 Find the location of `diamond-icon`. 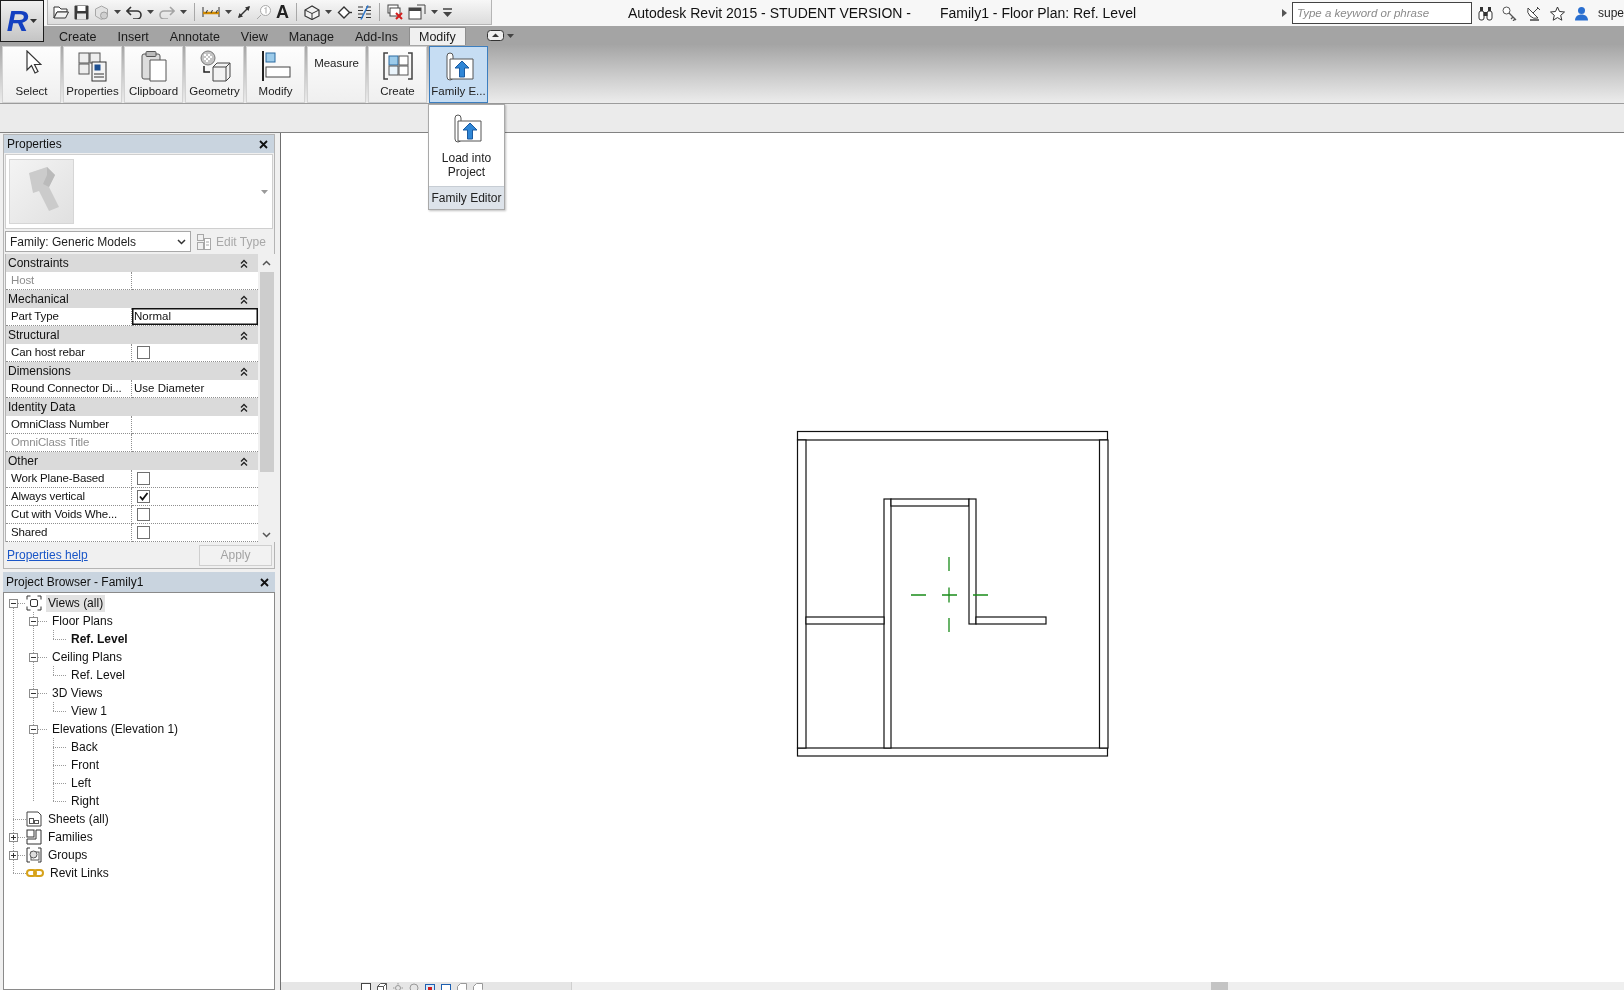

diamond-icon is located at coordinates (344, 12).